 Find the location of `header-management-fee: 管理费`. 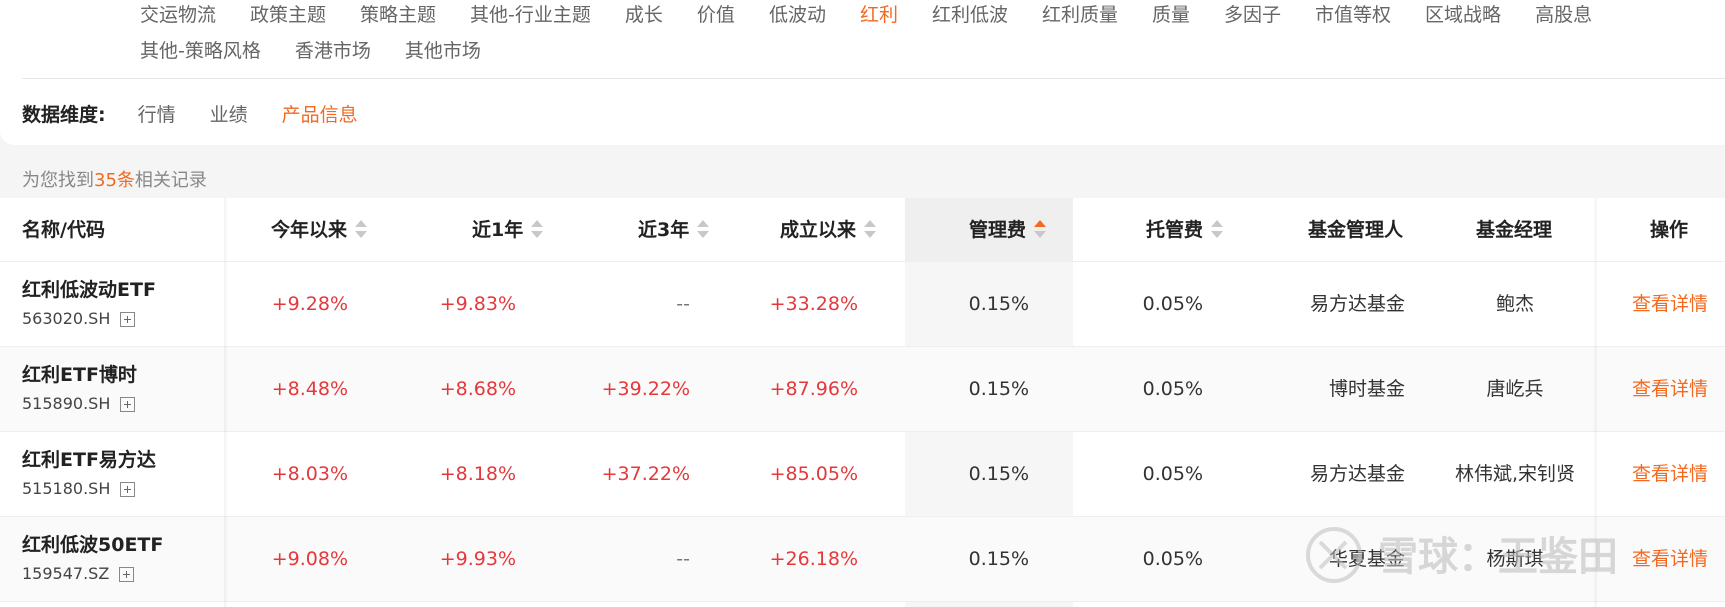

header-management-fee: 管理费 is located at coordinates (1008, 230).